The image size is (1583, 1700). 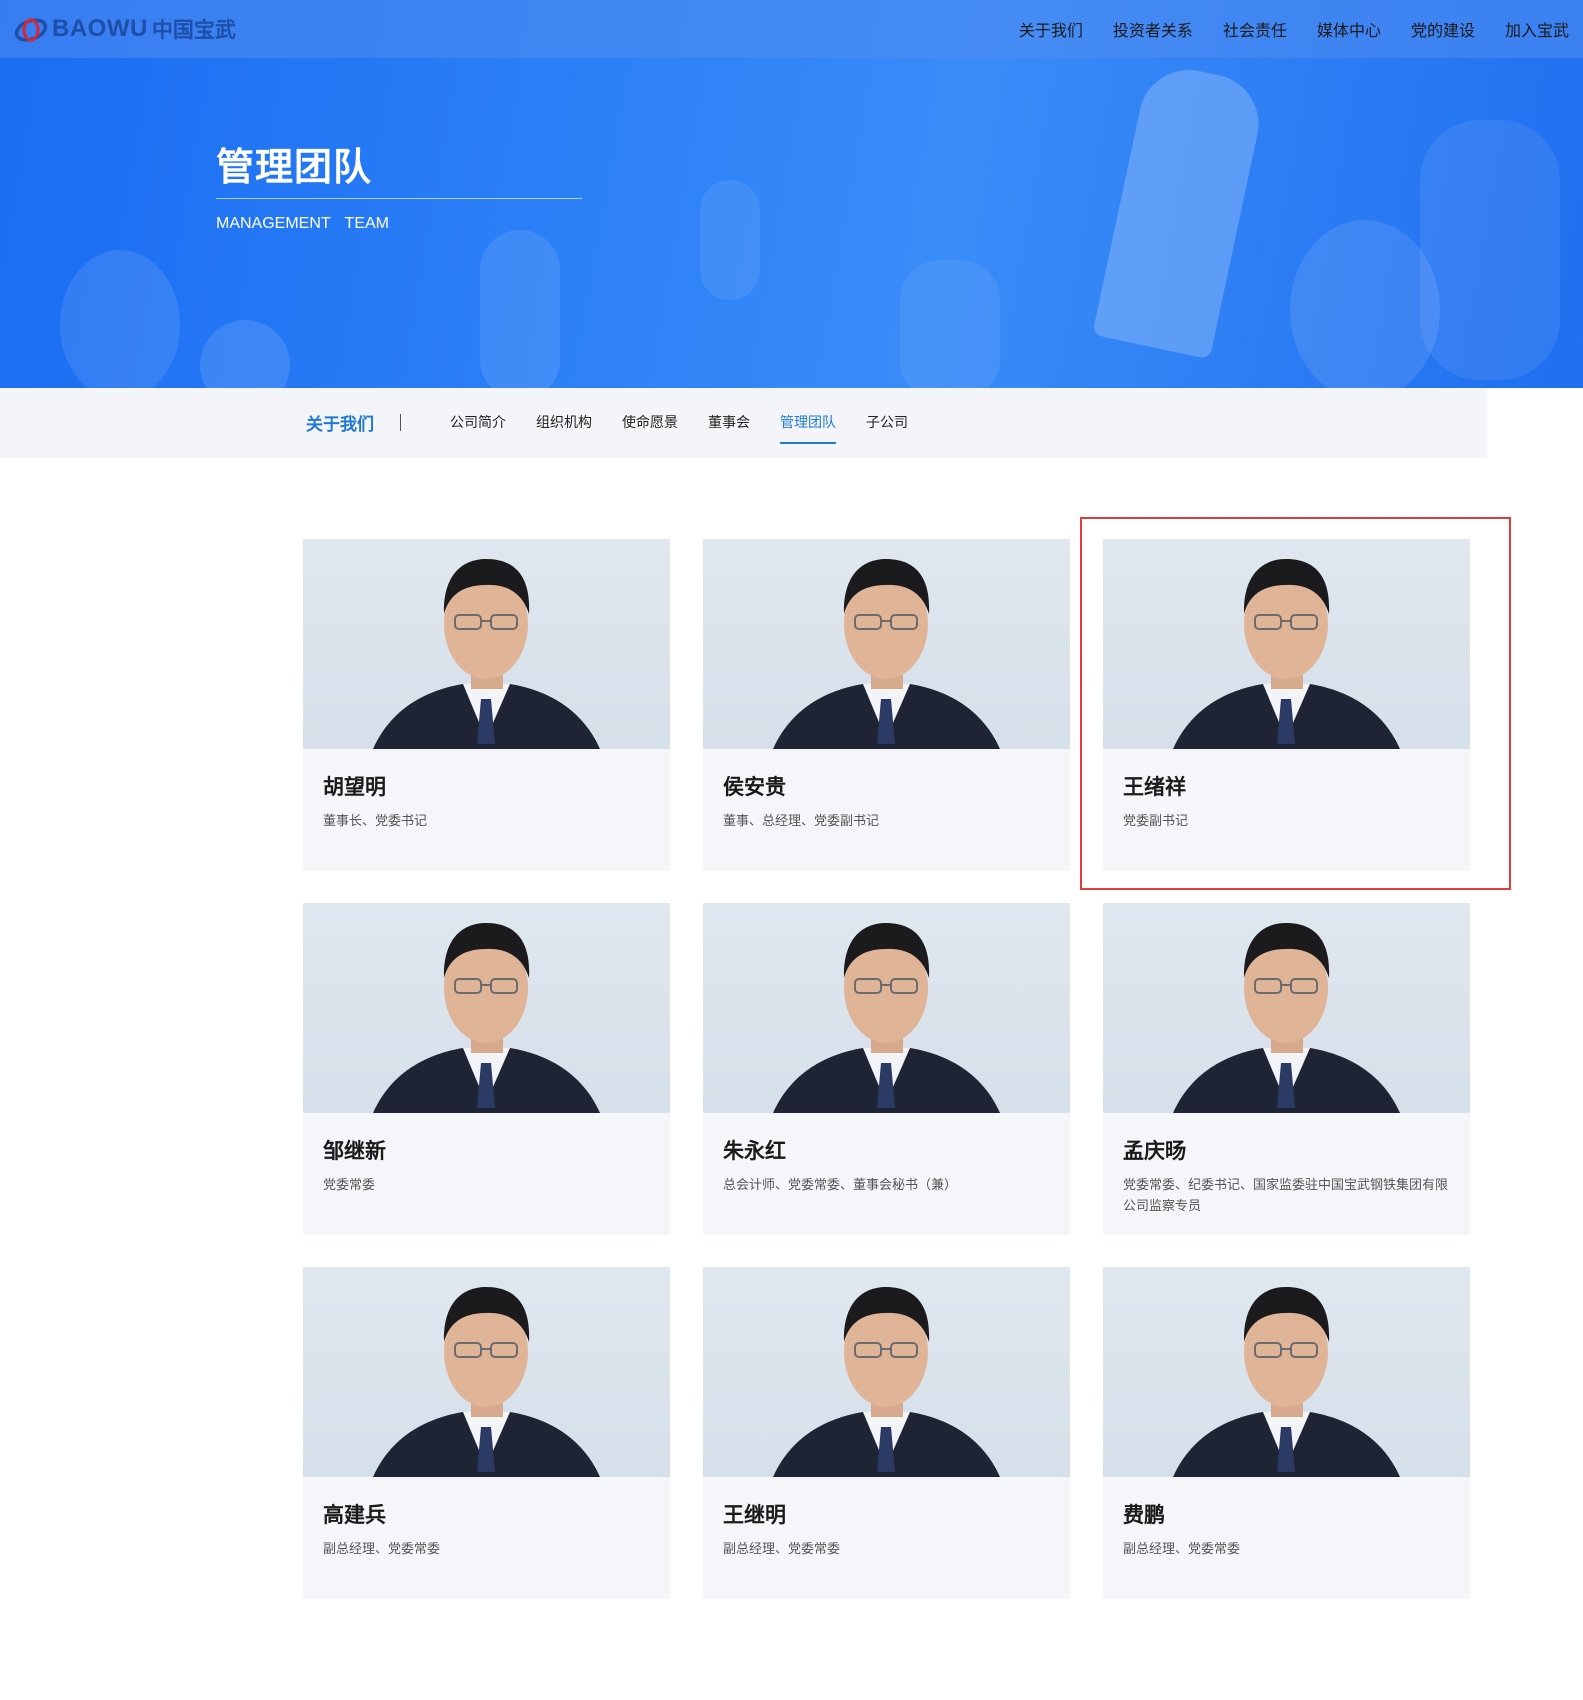 I want to click on page-title: 管理团队, so click(x=294, y=167).